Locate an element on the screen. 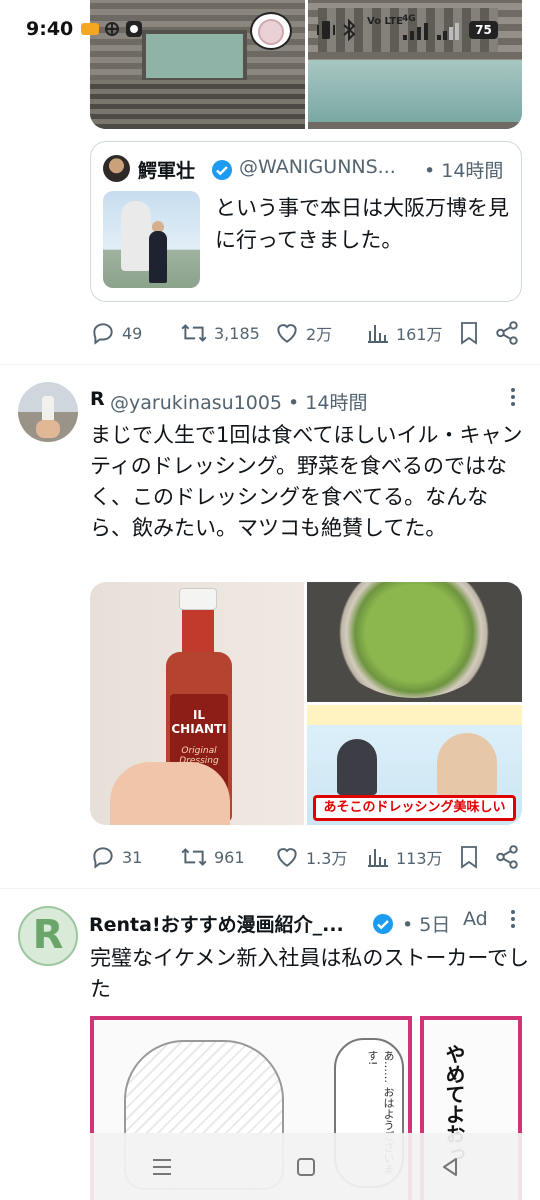 The height and width of the screenshot is (1200, 540). media-photo-salad-bowl is located at coordinates (414, 642).